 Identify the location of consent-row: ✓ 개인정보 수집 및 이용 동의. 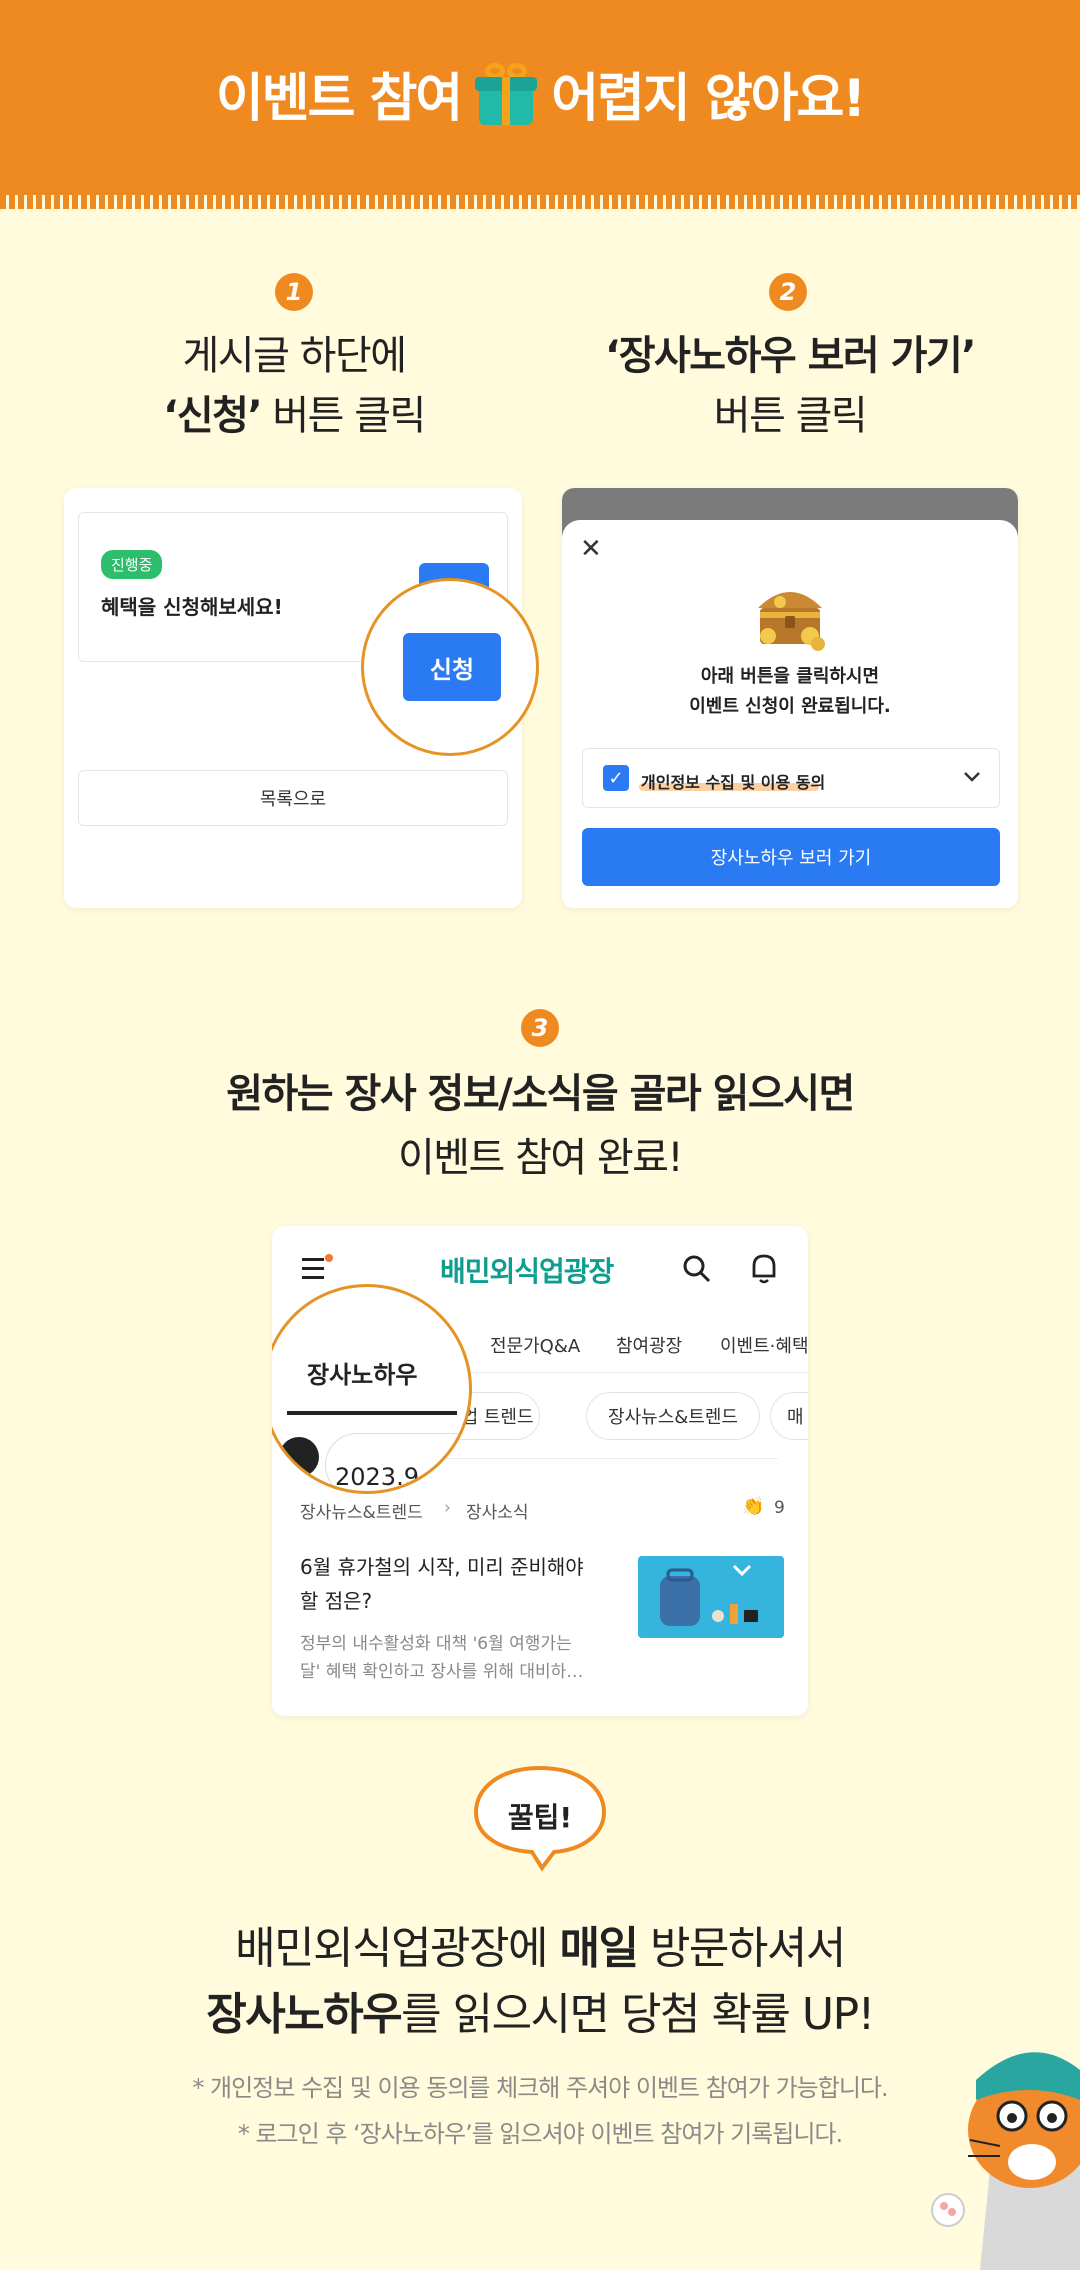
(791, 778).